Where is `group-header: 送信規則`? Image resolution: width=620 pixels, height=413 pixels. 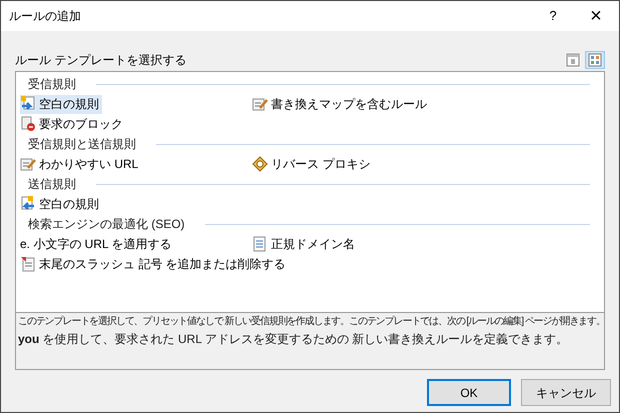 group-header: 送信規則 is located at coordinates (52, 184).